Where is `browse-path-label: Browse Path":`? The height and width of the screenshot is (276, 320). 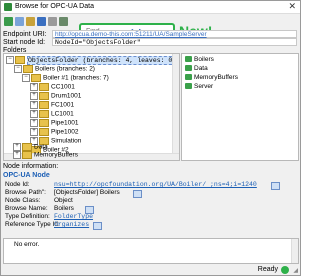 browse-path-label: Browse Path": is located at coordinates (25, 192).